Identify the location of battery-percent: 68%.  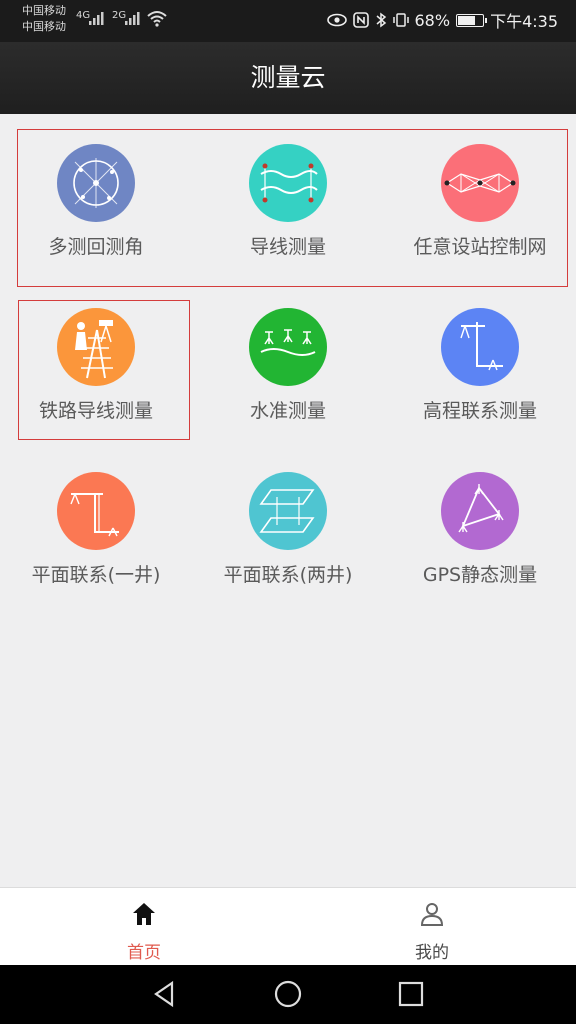
(432, 20).